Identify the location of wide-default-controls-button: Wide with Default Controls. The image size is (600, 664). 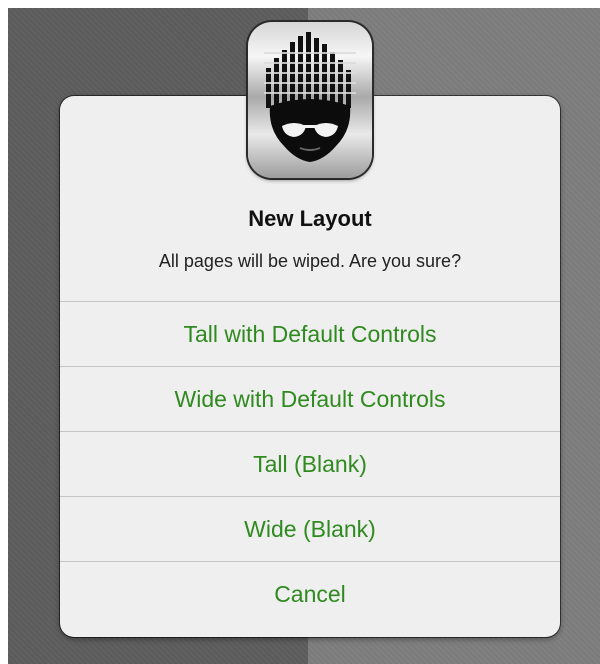
(310, 398).